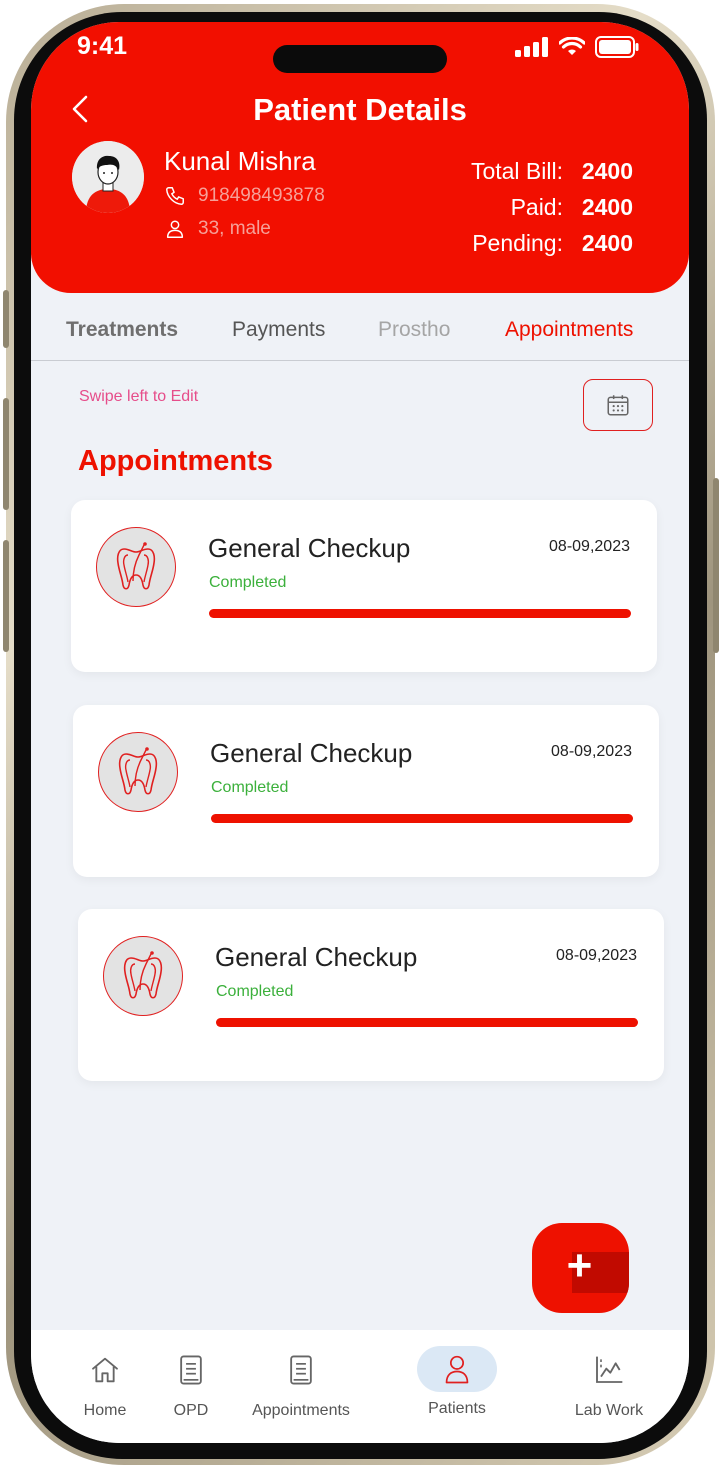 This screenshot has width=721, height=1471. I want to click on person-icon, so click(175, 229).